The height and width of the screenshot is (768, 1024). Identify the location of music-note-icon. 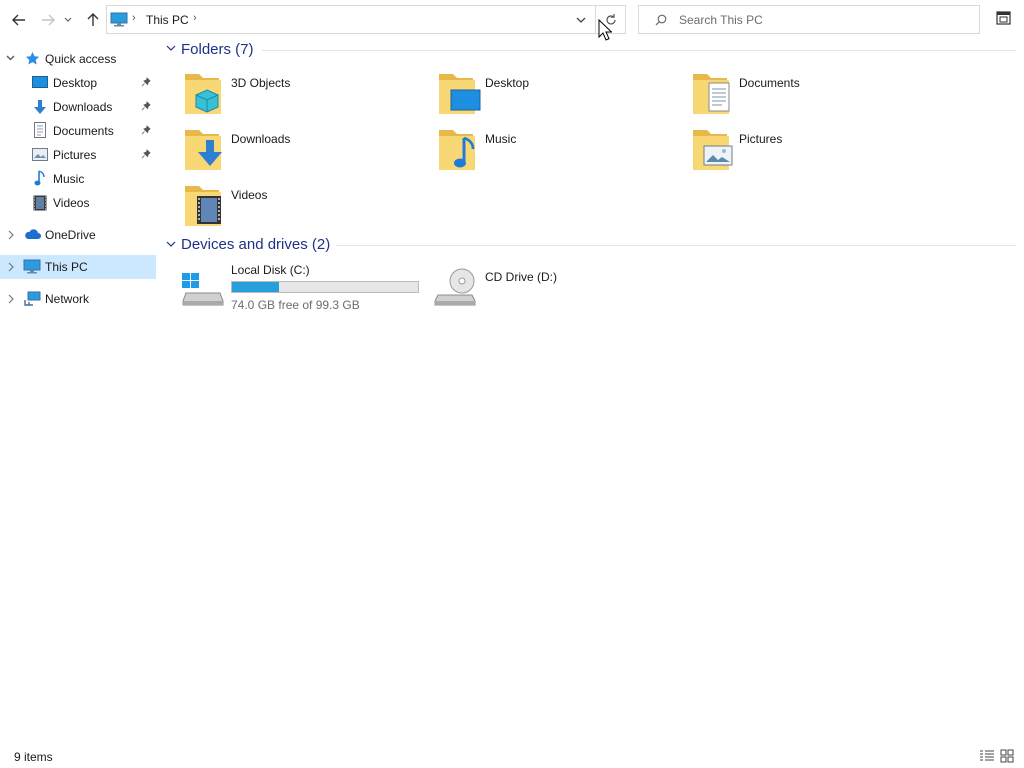
(39, 178).